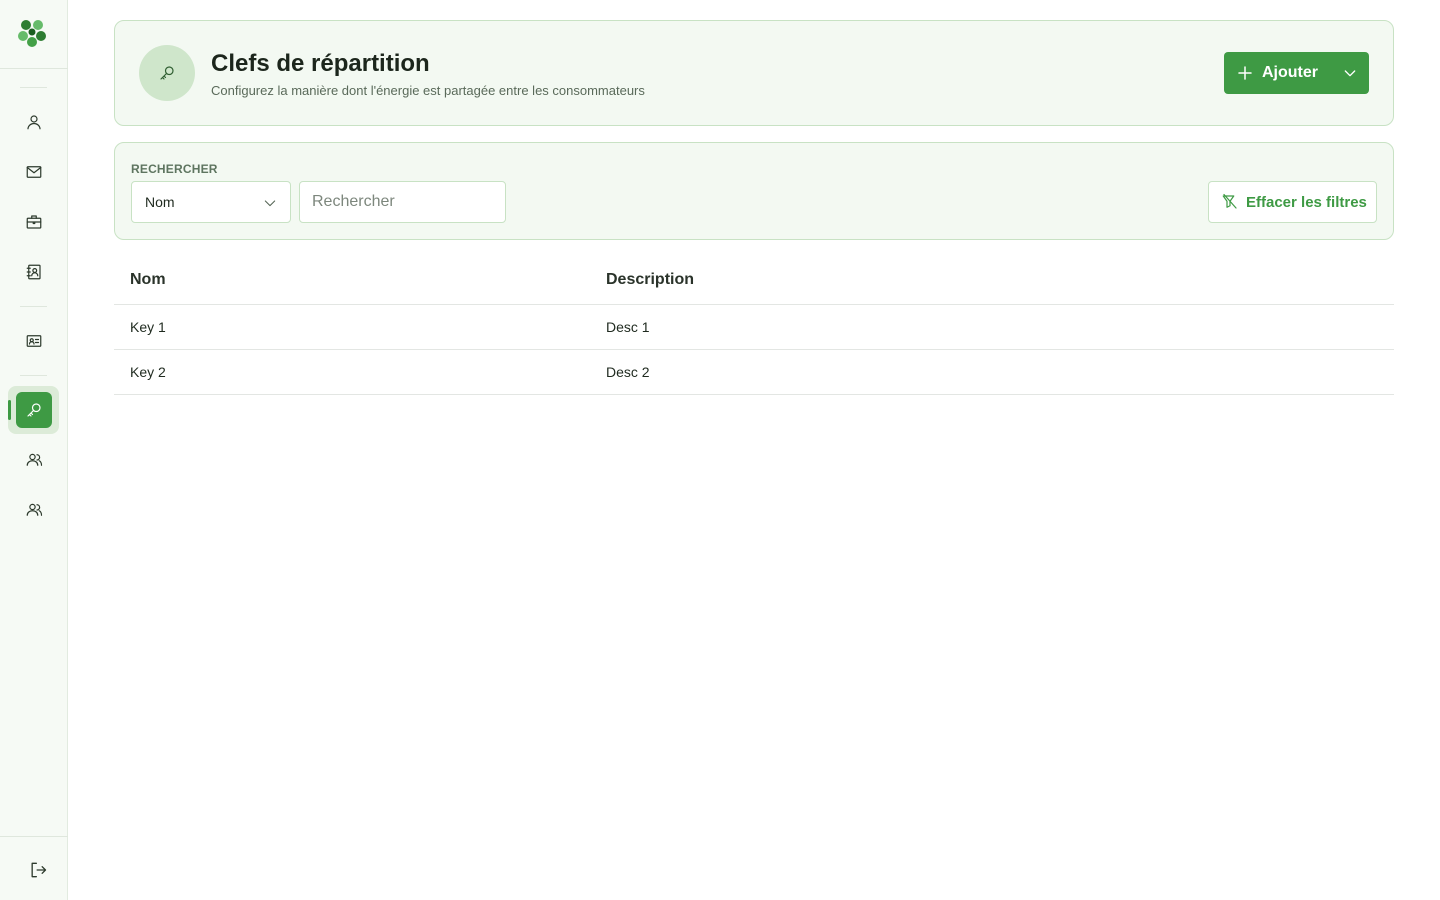 Image resolution: width=1440 pixels, height=900 pixels. I want to click on sidebar-item-communities, so click(34, 510).